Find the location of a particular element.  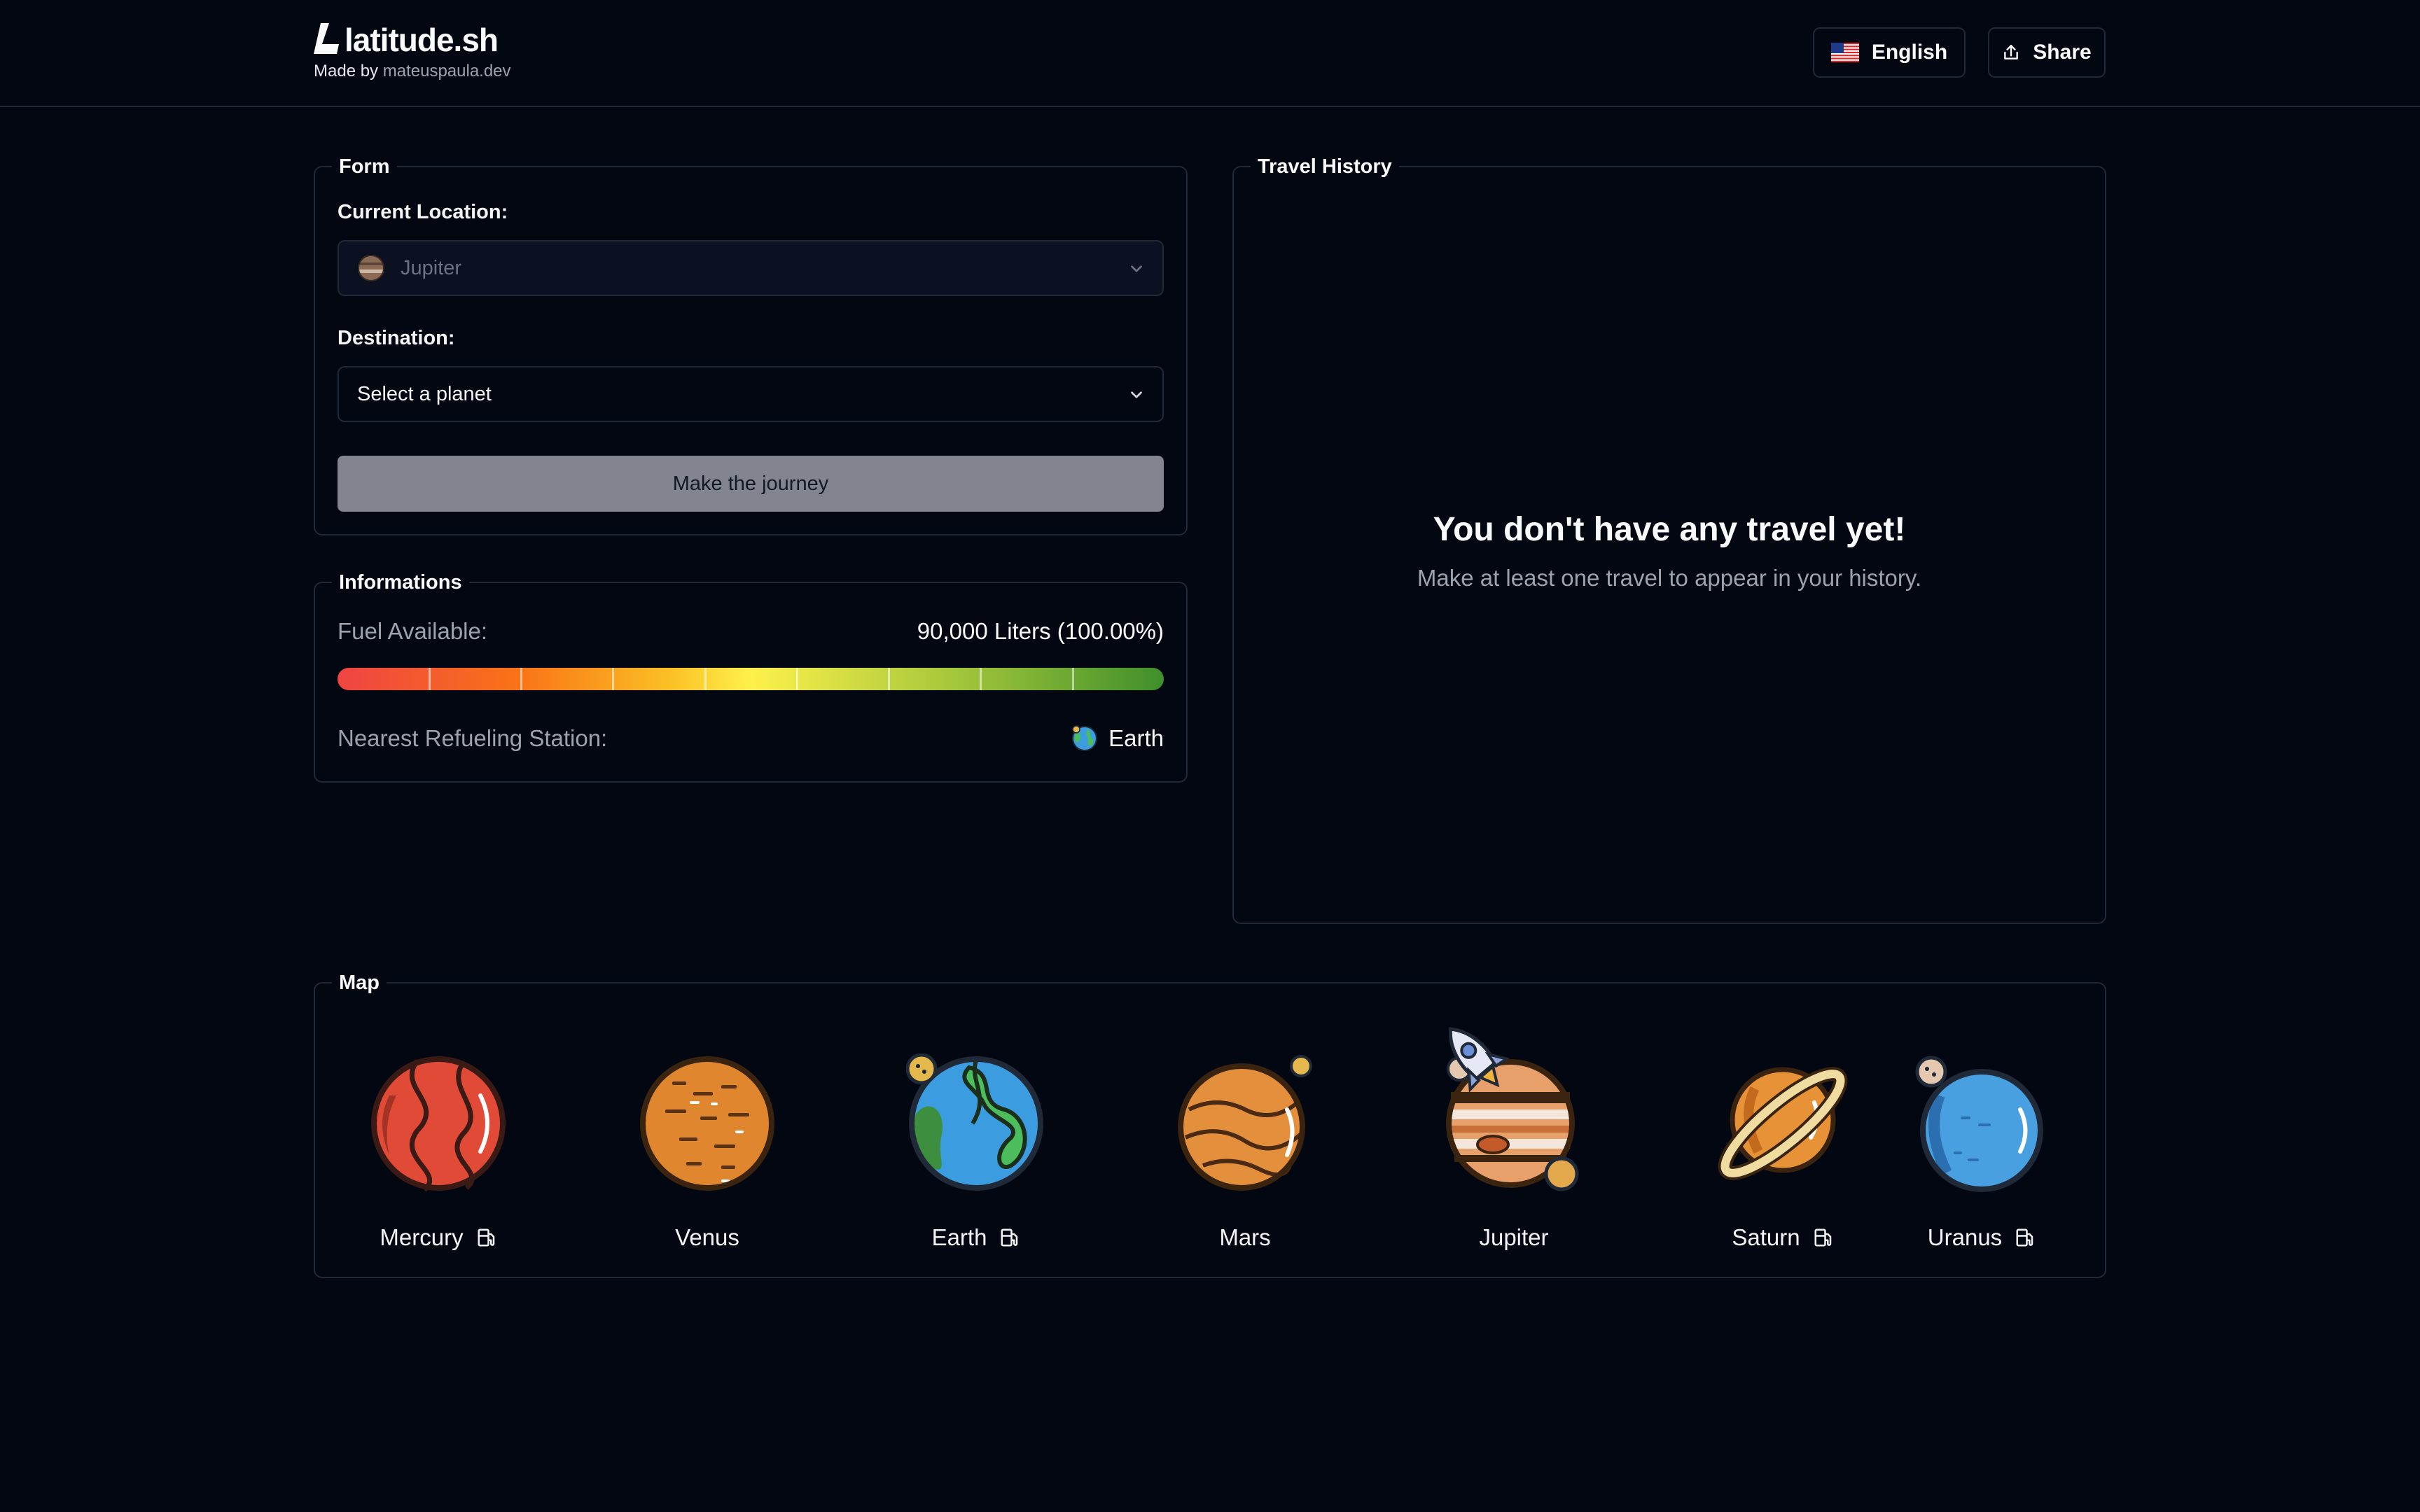

planet-name: Uranus is located at coordinates (1965, 1237).